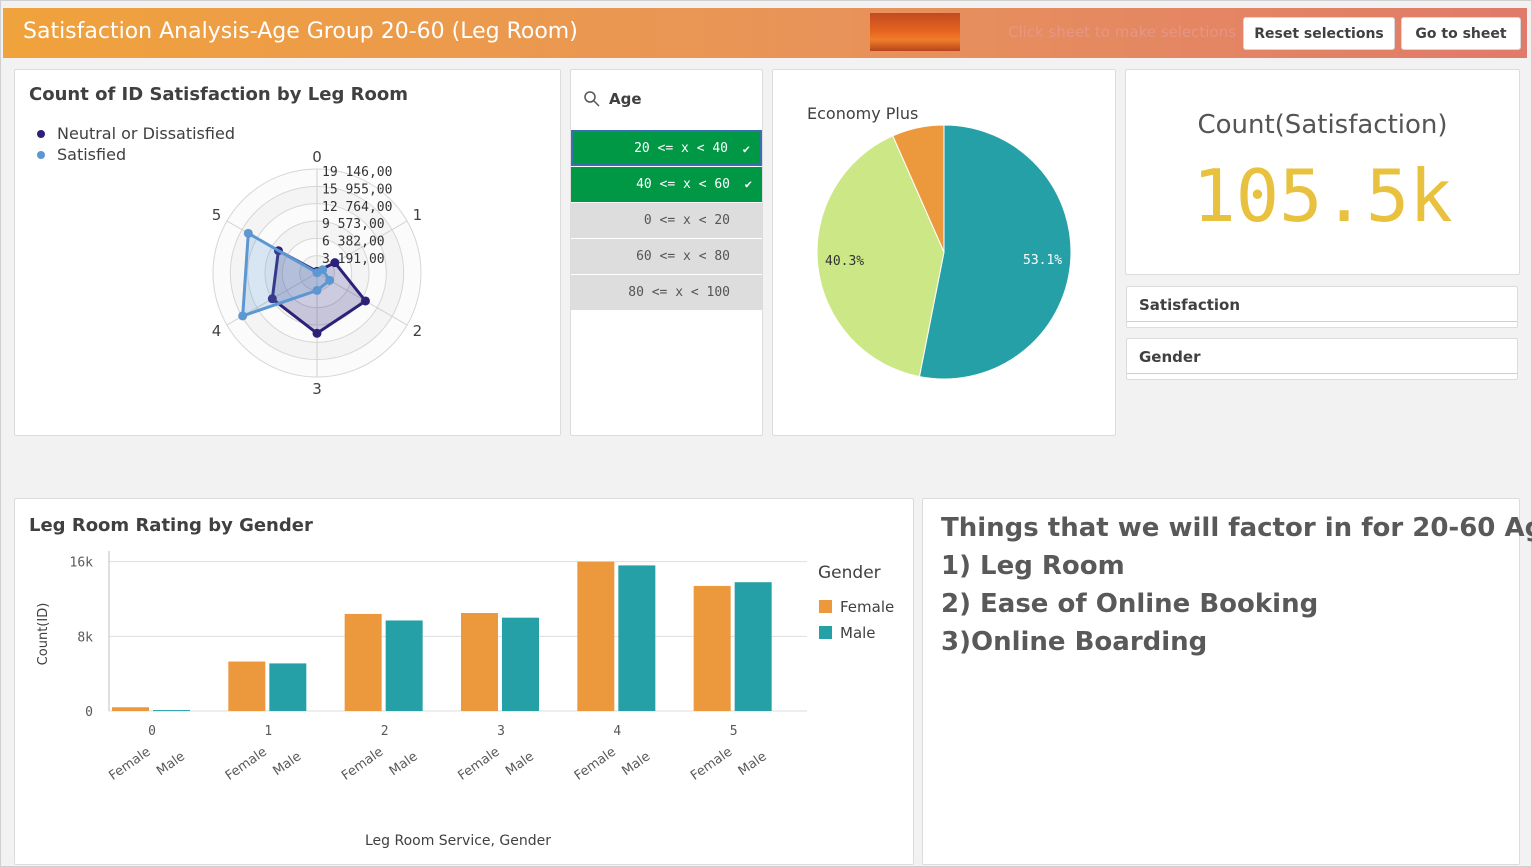  Describe the element at coordinates (1322, 307) in the screenshot. I see `filter-satisfaction: Satisfaction` at that location.